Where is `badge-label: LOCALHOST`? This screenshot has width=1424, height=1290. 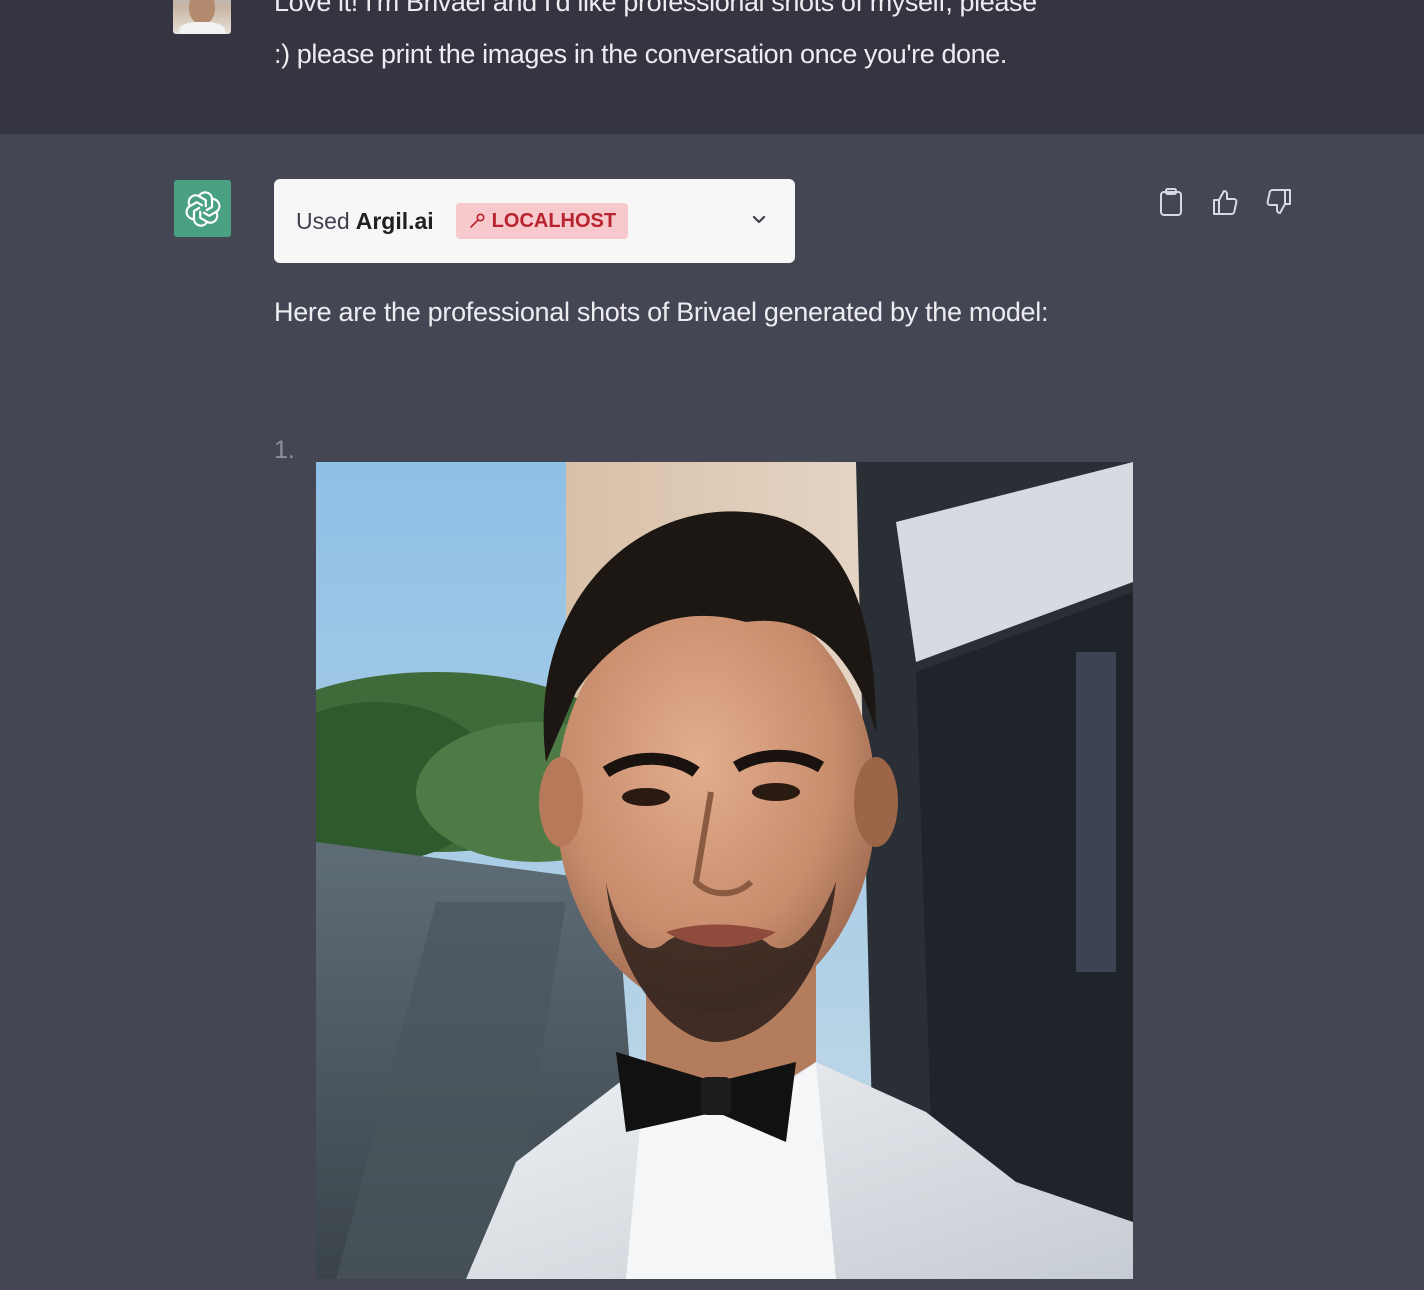
badge-label: LOCALHOST is located at coordinates (554, 220).